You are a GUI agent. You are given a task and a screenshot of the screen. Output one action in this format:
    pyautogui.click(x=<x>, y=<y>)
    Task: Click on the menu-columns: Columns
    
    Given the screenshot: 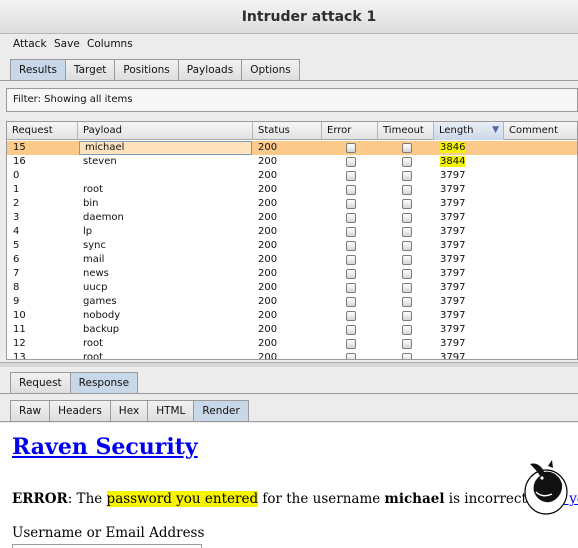 What is the action you would take?
    pyautogui.click(x=110, y=44)
    